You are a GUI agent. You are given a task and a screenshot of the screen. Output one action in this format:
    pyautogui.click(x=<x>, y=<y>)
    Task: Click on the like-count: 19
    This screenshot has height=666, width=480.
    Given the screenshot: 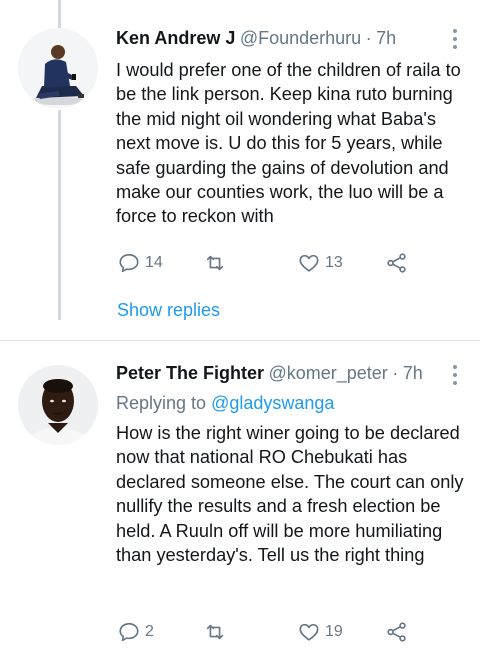 What is the action you would take?
    pyautogui.click(x=334, y=631)
    